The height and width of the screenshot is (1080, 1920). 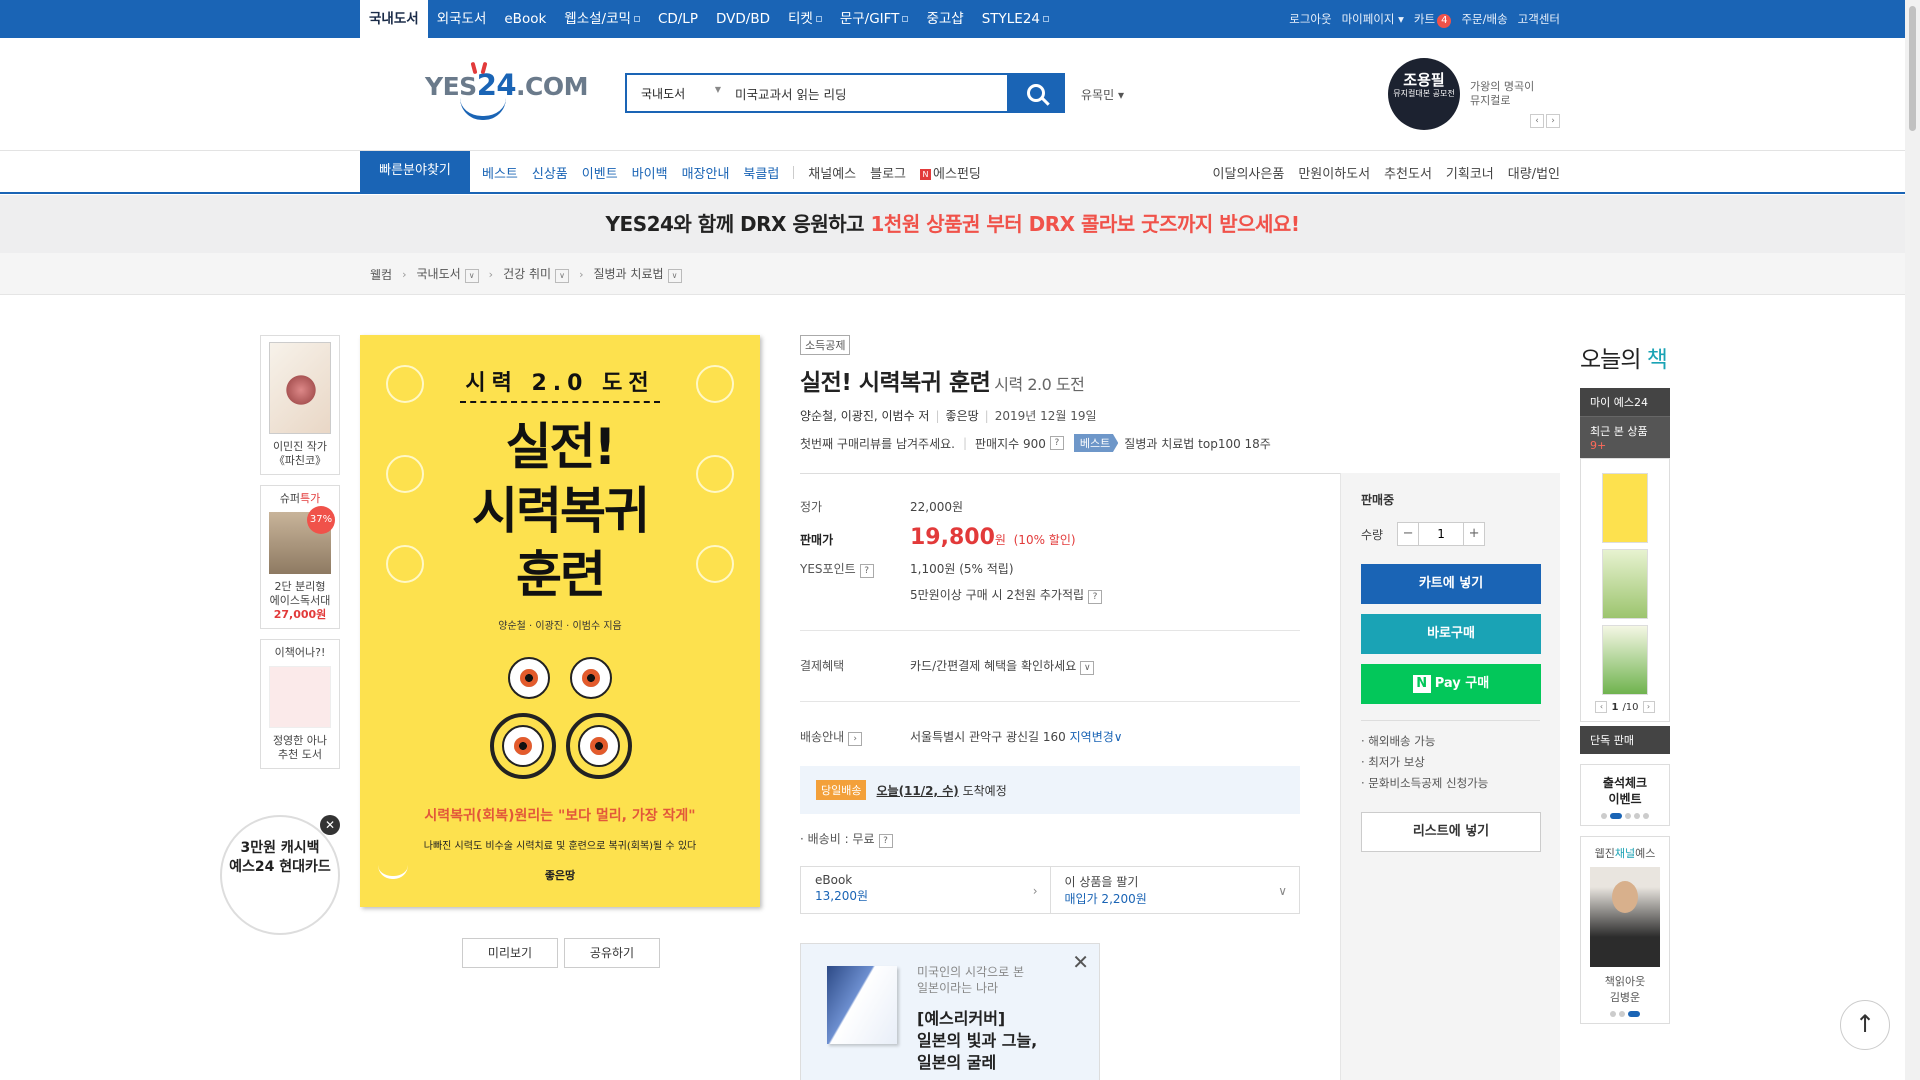 I want to click on share-button: 공유하기, so click(x=612, y=953).